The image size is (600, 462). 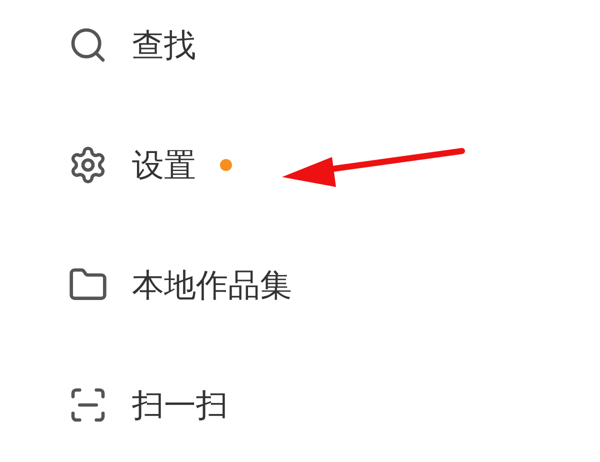 I want to click on menu-item: 扫一扫, so click(x=218, y=405).